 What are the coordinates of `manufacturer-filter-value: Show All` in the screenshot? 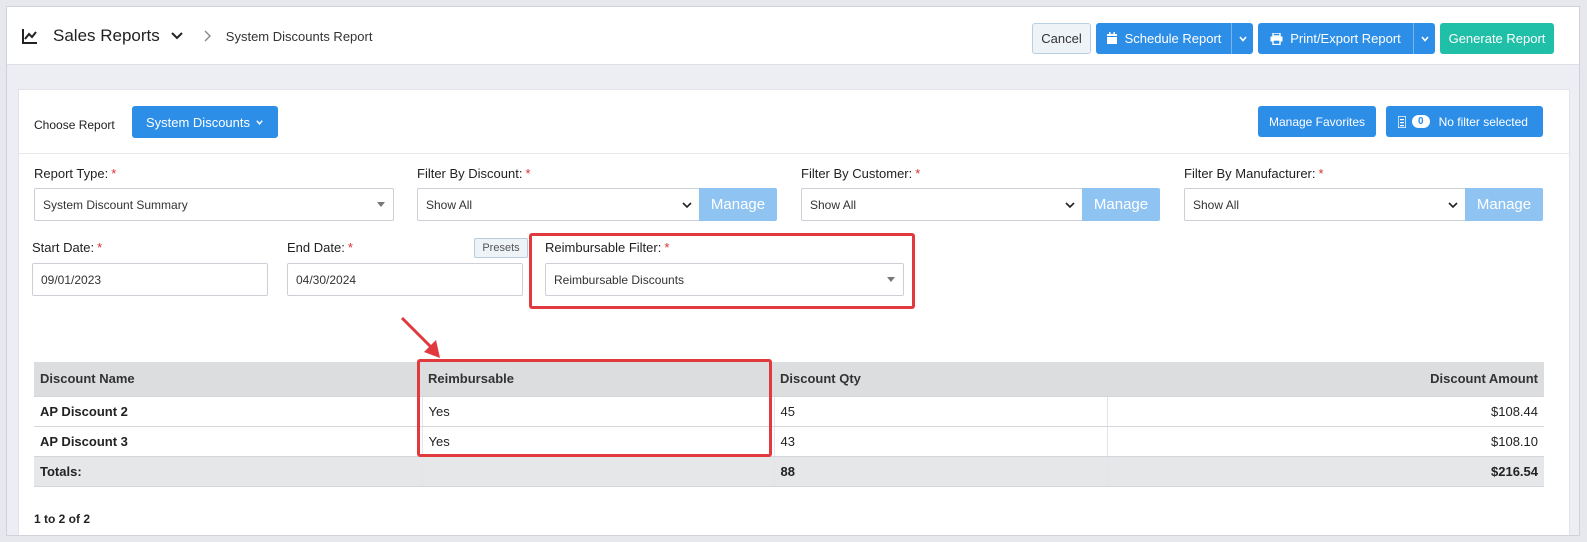 It's located at (1216, 204).